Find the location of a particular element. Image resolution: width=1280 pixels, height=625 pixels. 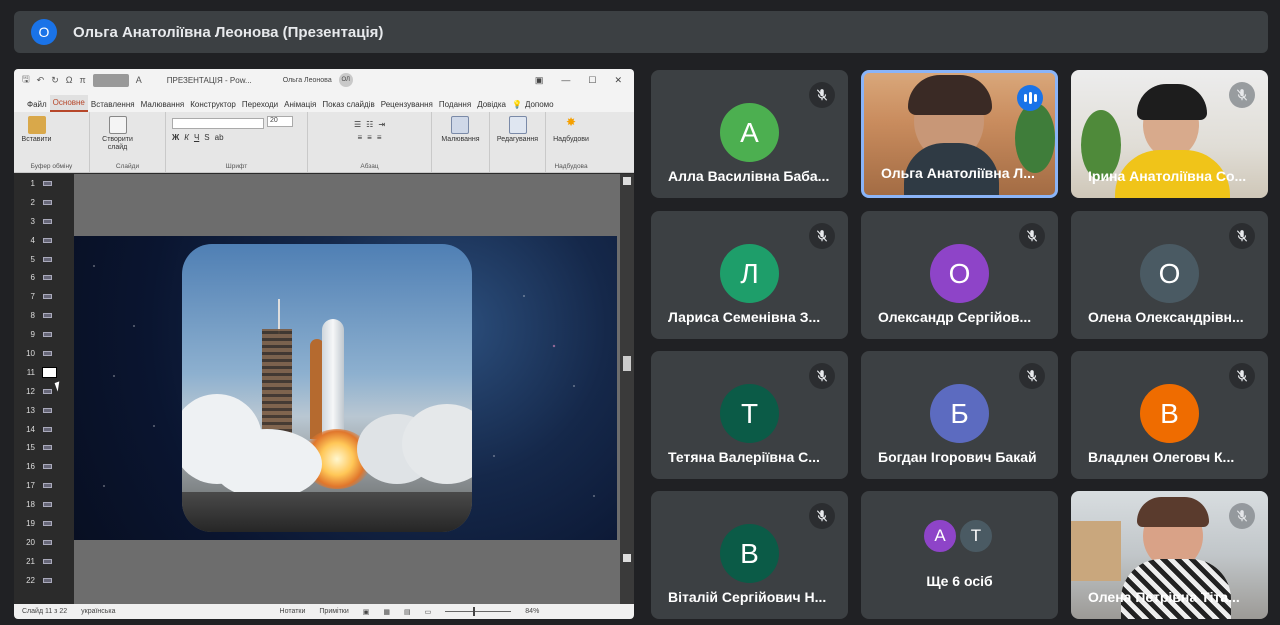

slide-thumbnail: 11 is located at coordinates (44, 372).